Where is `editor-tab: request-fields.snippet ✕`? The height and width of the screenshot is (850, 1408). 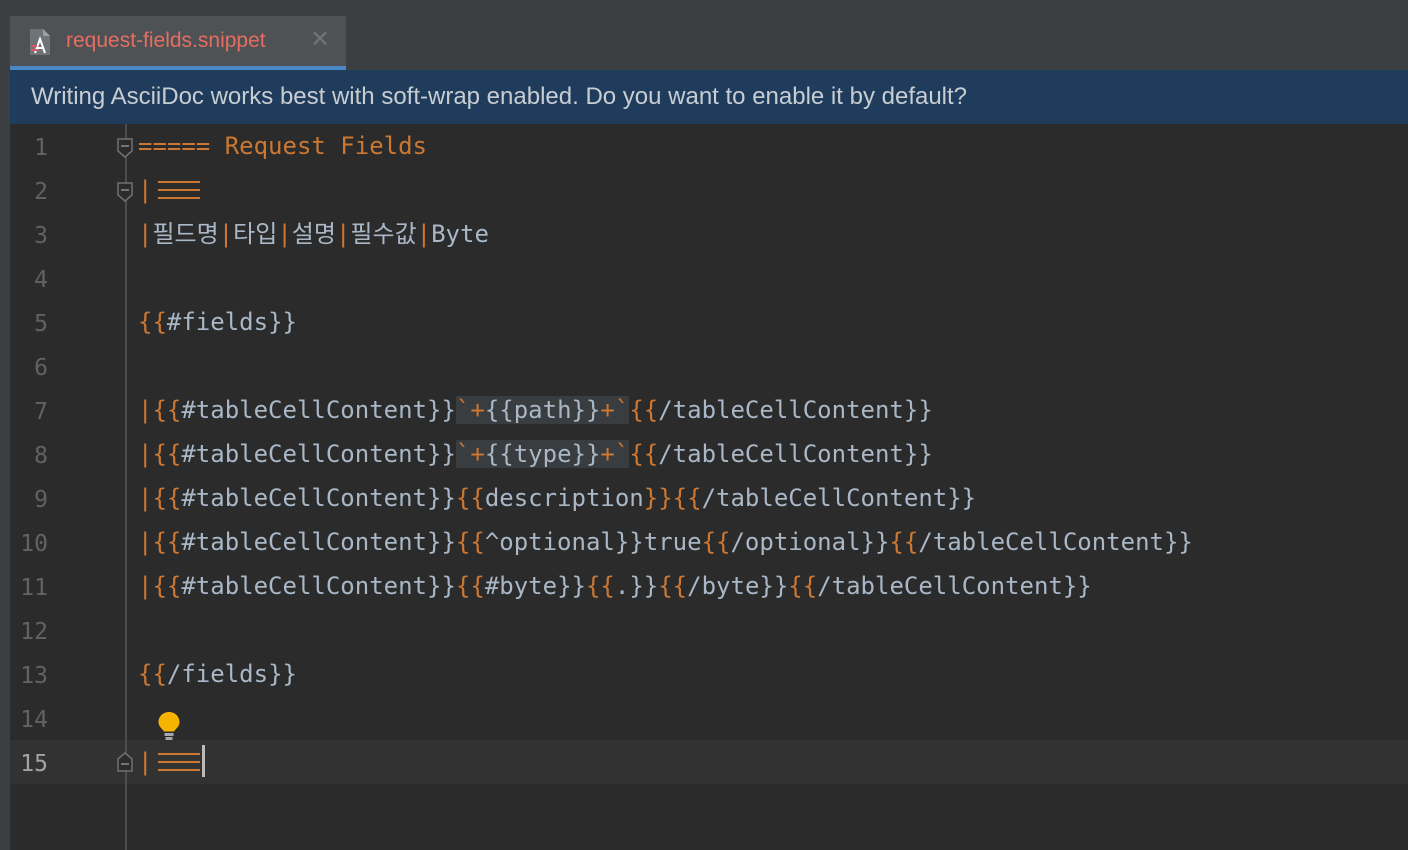
editor-tab: request-fields.snippet ✕ is located at coordinates (178, 43).